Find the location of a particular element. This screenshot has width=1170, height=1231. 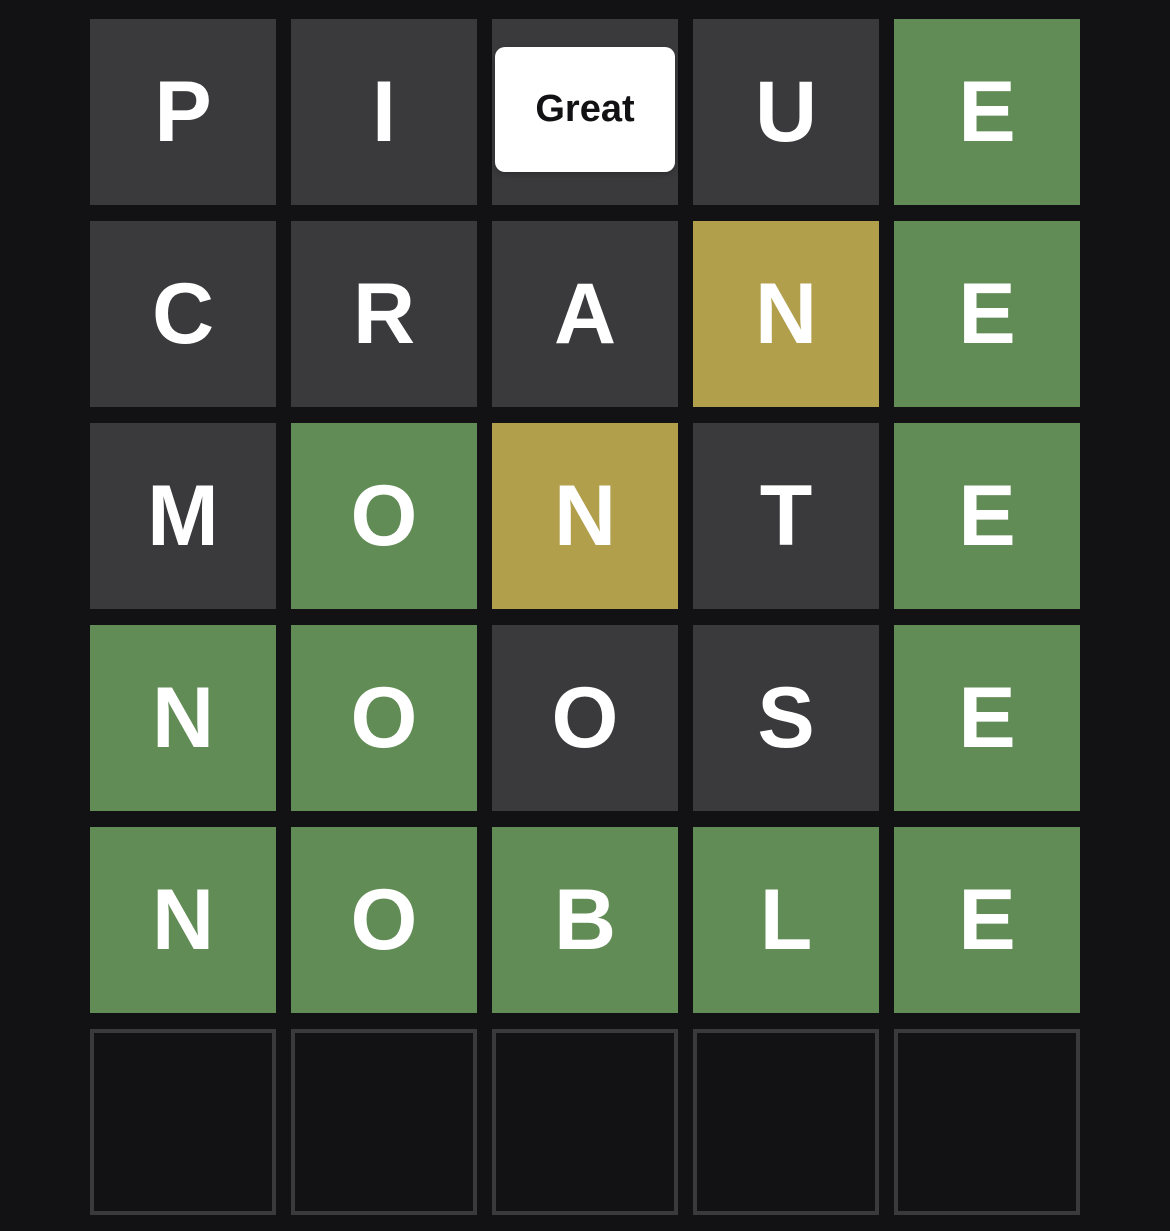

tile-r5-c3: B is located at coordinates (585, 920).